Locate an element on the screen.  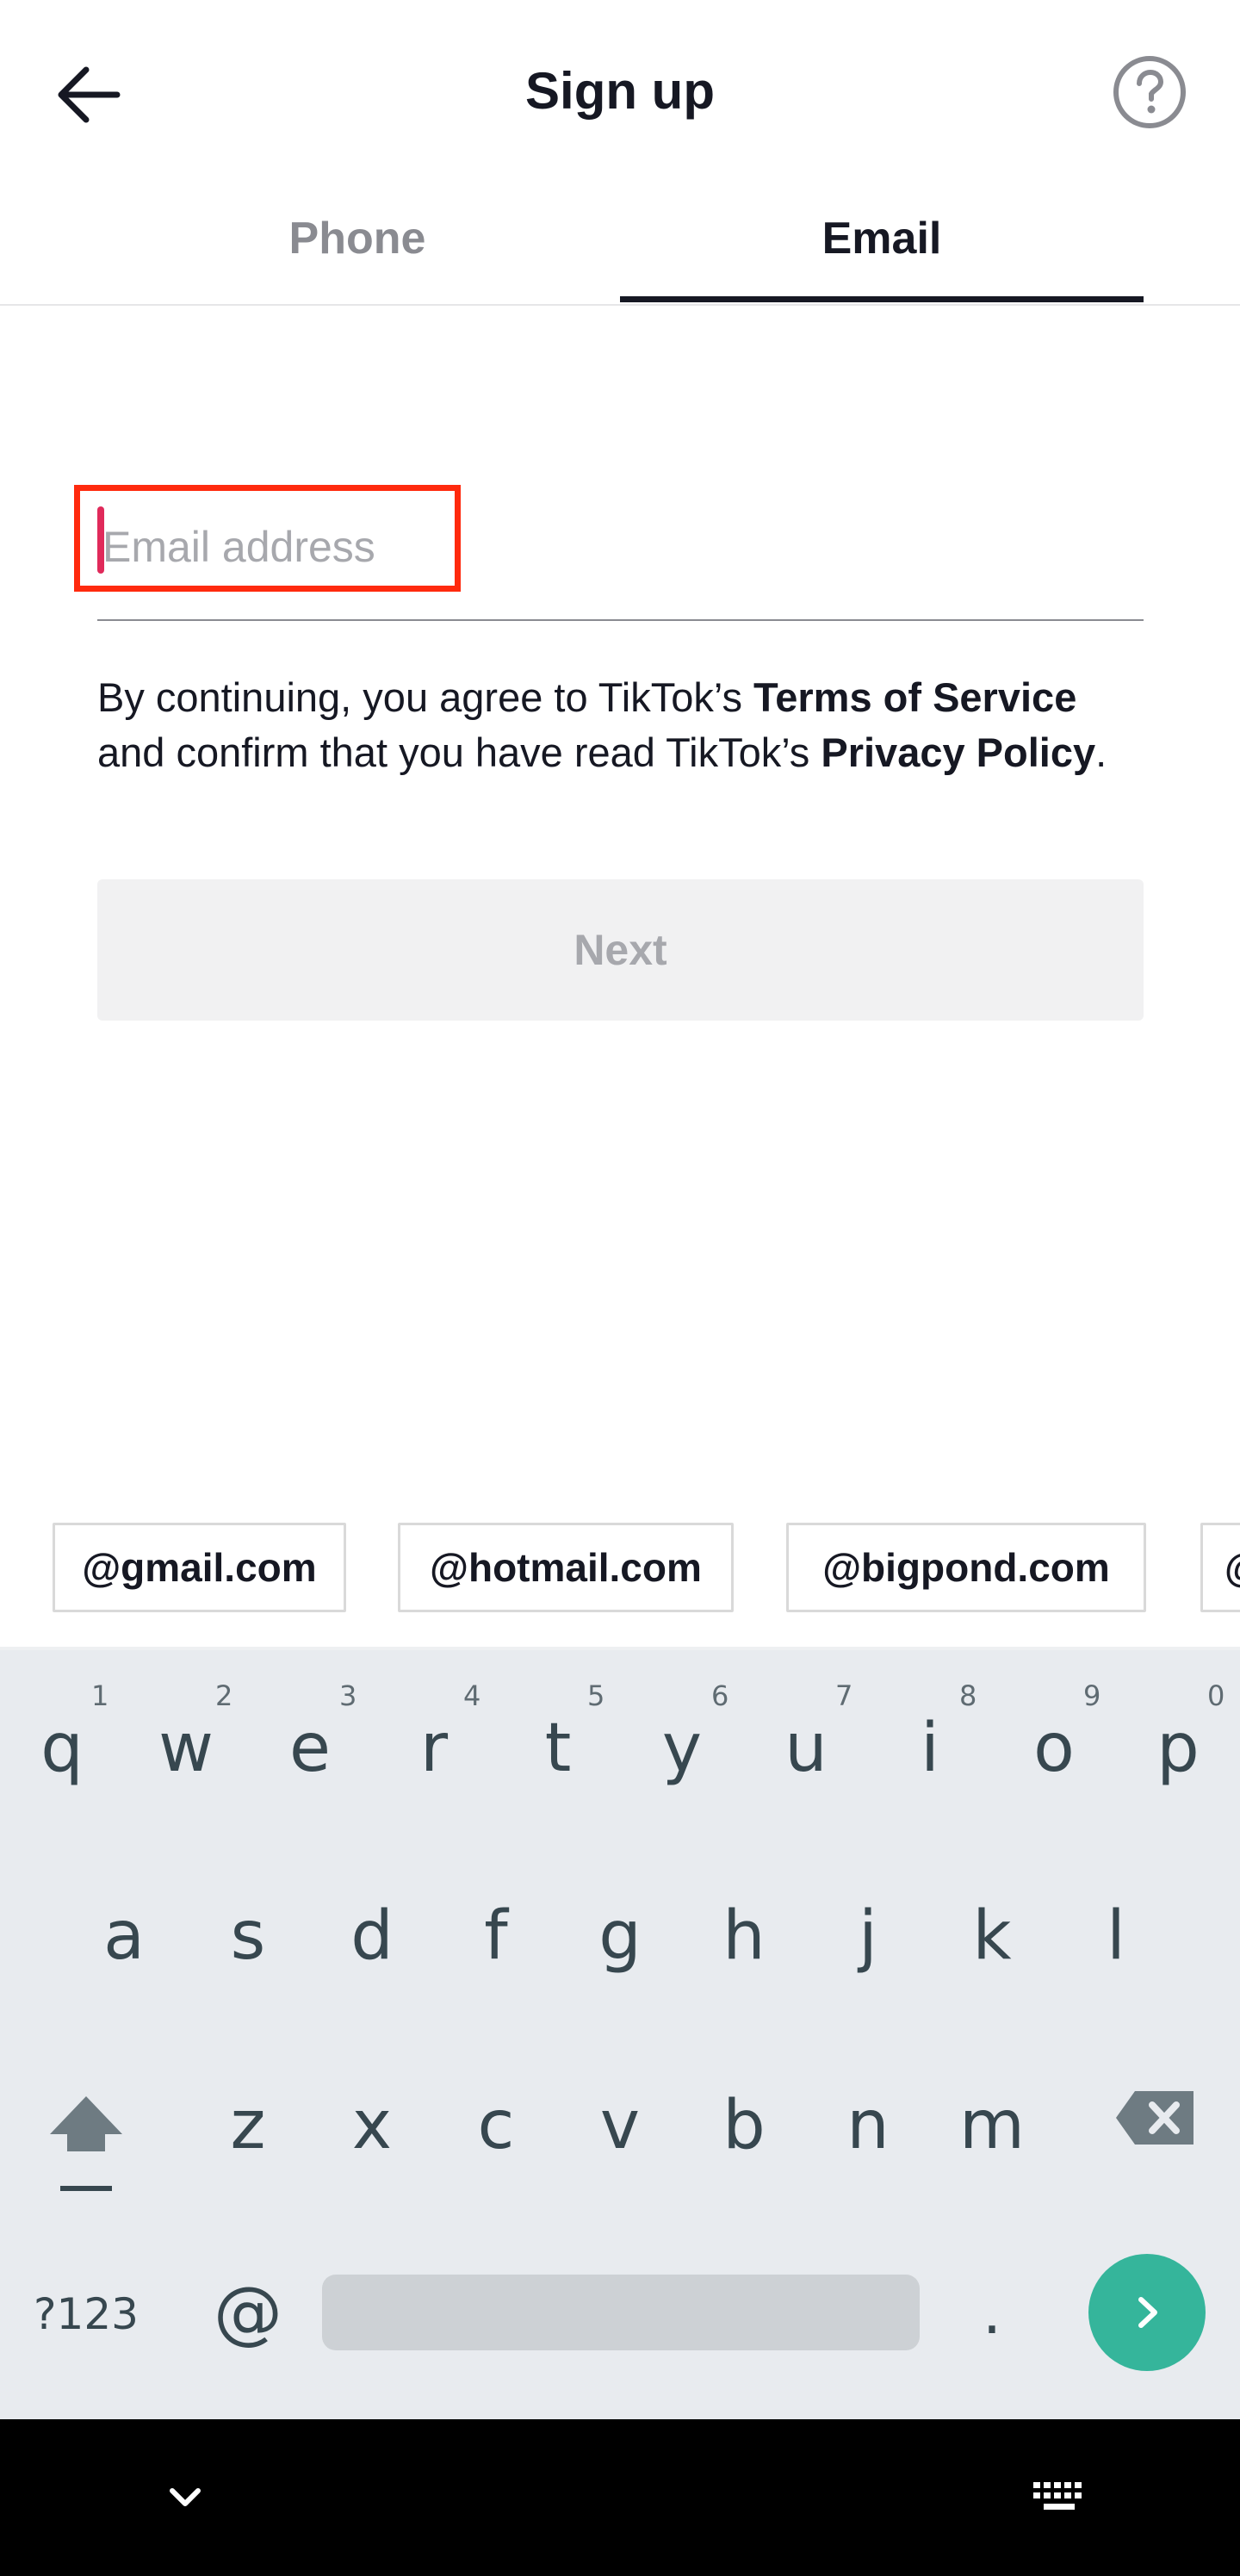
key-l: l is located at coordinates (1116, 1936).